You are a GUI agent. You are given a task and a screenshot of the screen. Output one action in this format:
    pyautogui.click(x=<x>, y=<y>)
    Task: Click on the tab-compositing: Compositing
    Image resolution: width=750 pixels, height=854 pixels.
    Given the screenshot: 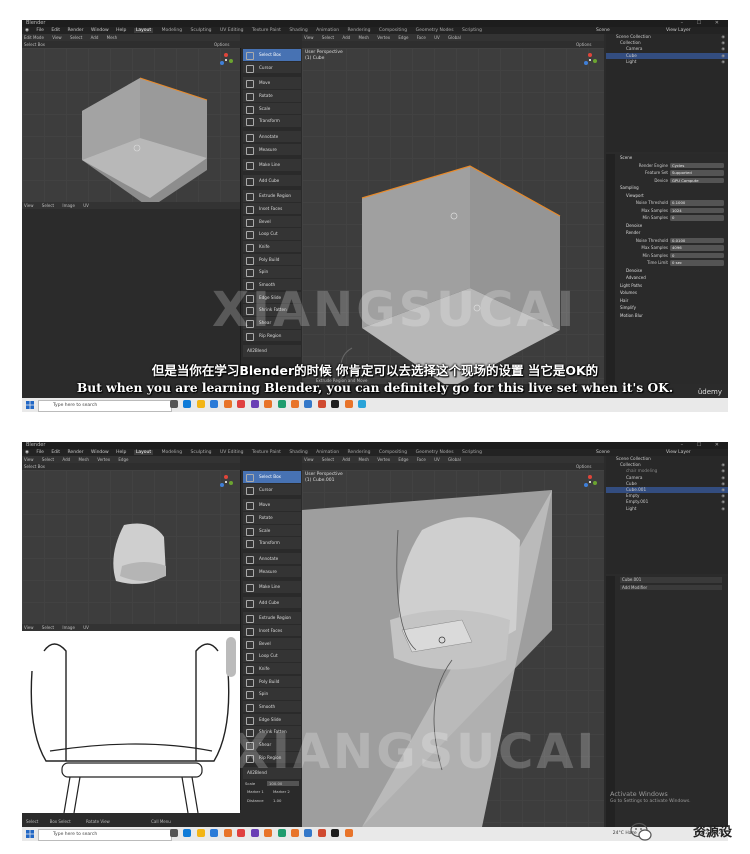 What is the action you would take?
    pyautogui.click(x=393, y=452)
    